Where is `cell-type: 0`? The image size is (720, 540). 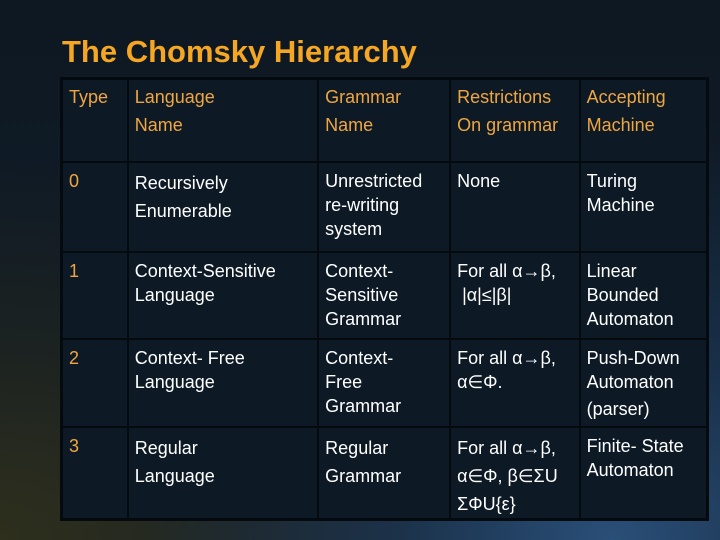 cell-type: 0 is located at coordinates (94, 206).